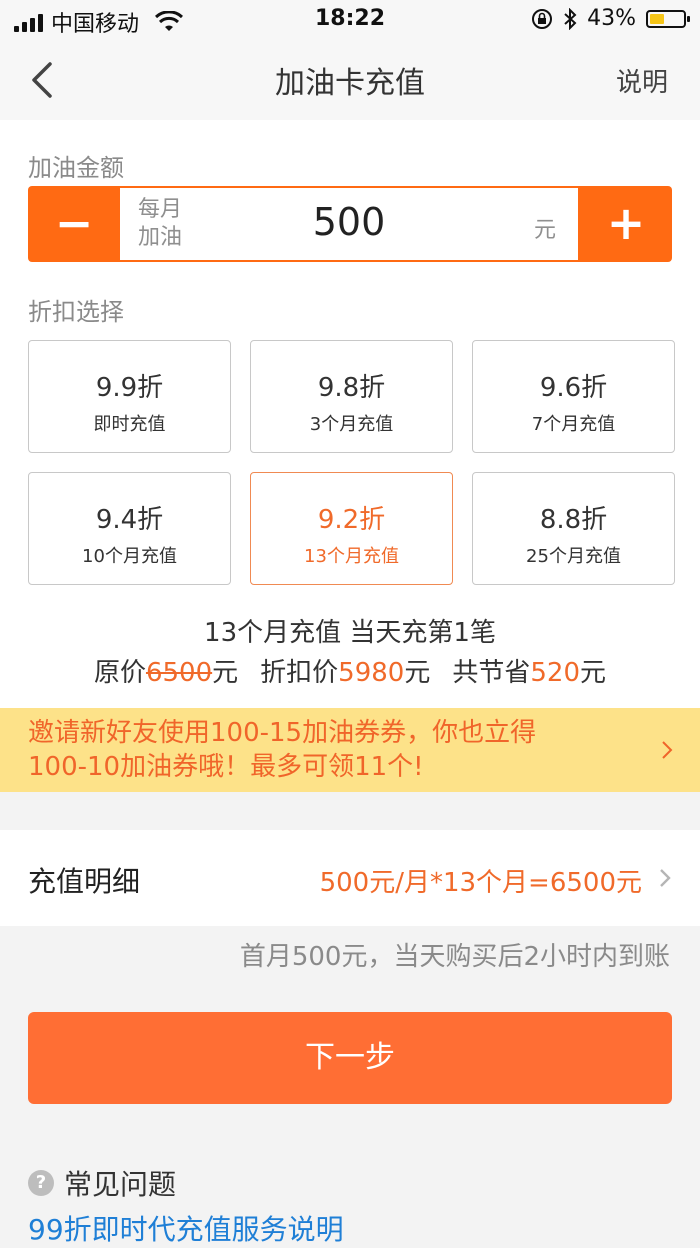 The height and width of the screenshot is (1248, 700). What do you see at coordinates (226, 767) in the screenshot?
I see `invite-text-line2: 100-10加油券哦！最多可领11个!` at bounding box center [226, 767].